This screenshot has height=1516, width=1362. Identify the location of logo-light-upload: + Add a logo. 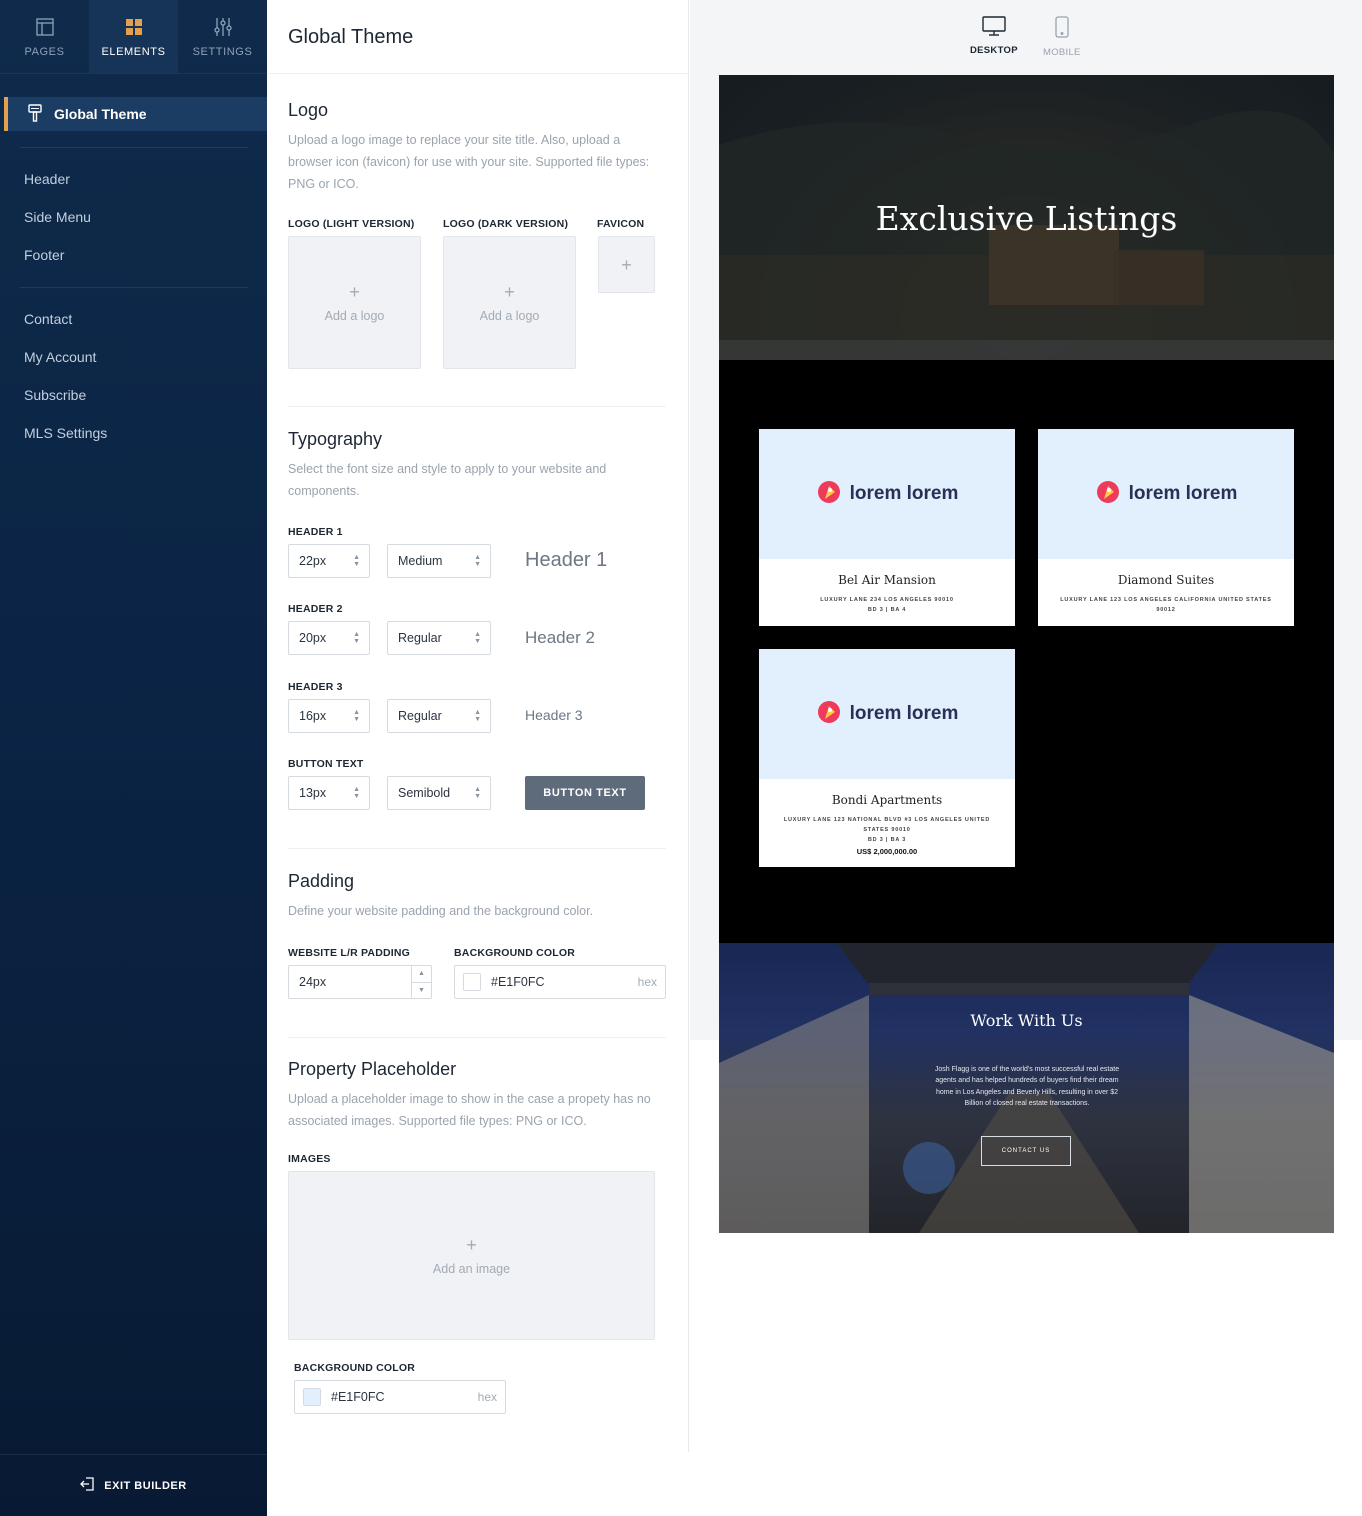
(354, 302).